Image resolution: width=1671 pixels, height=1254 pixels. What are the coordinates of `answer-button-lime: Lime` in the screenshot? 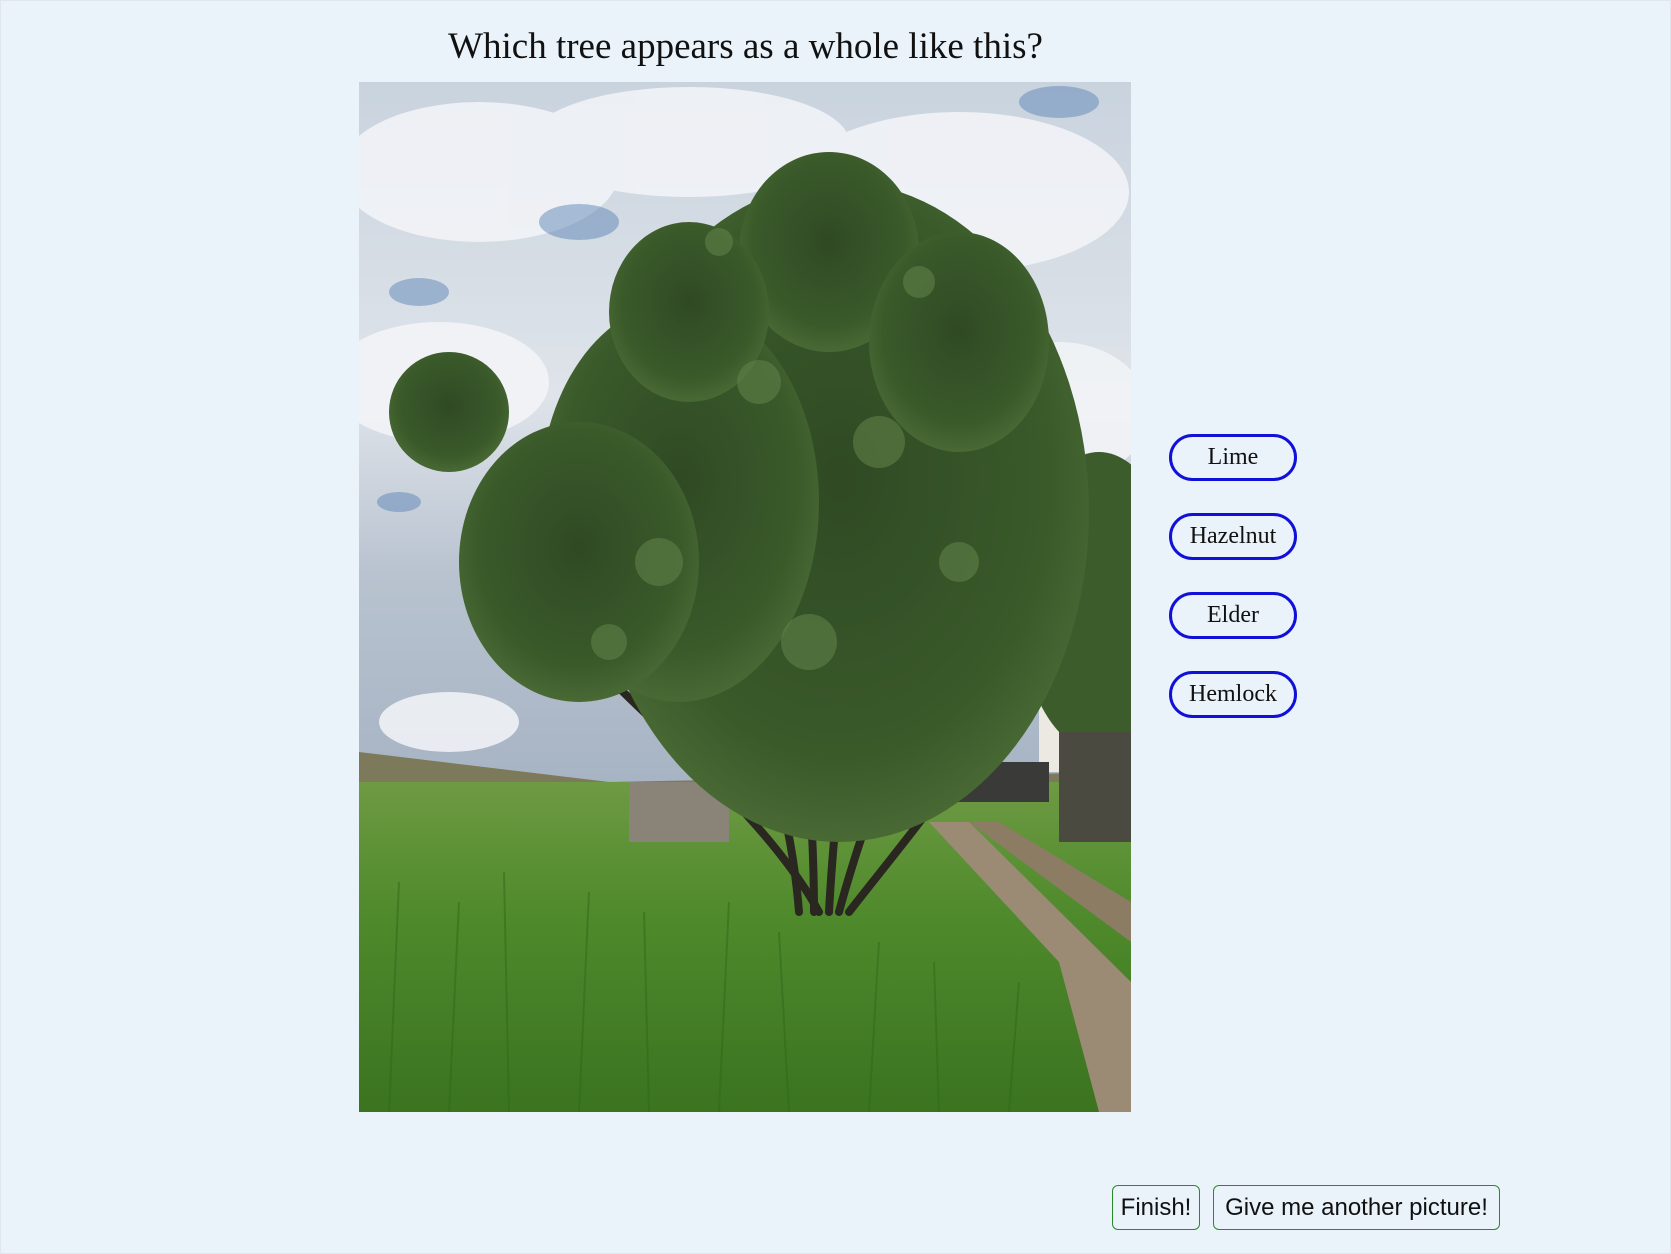 It's located at (1233, 457).